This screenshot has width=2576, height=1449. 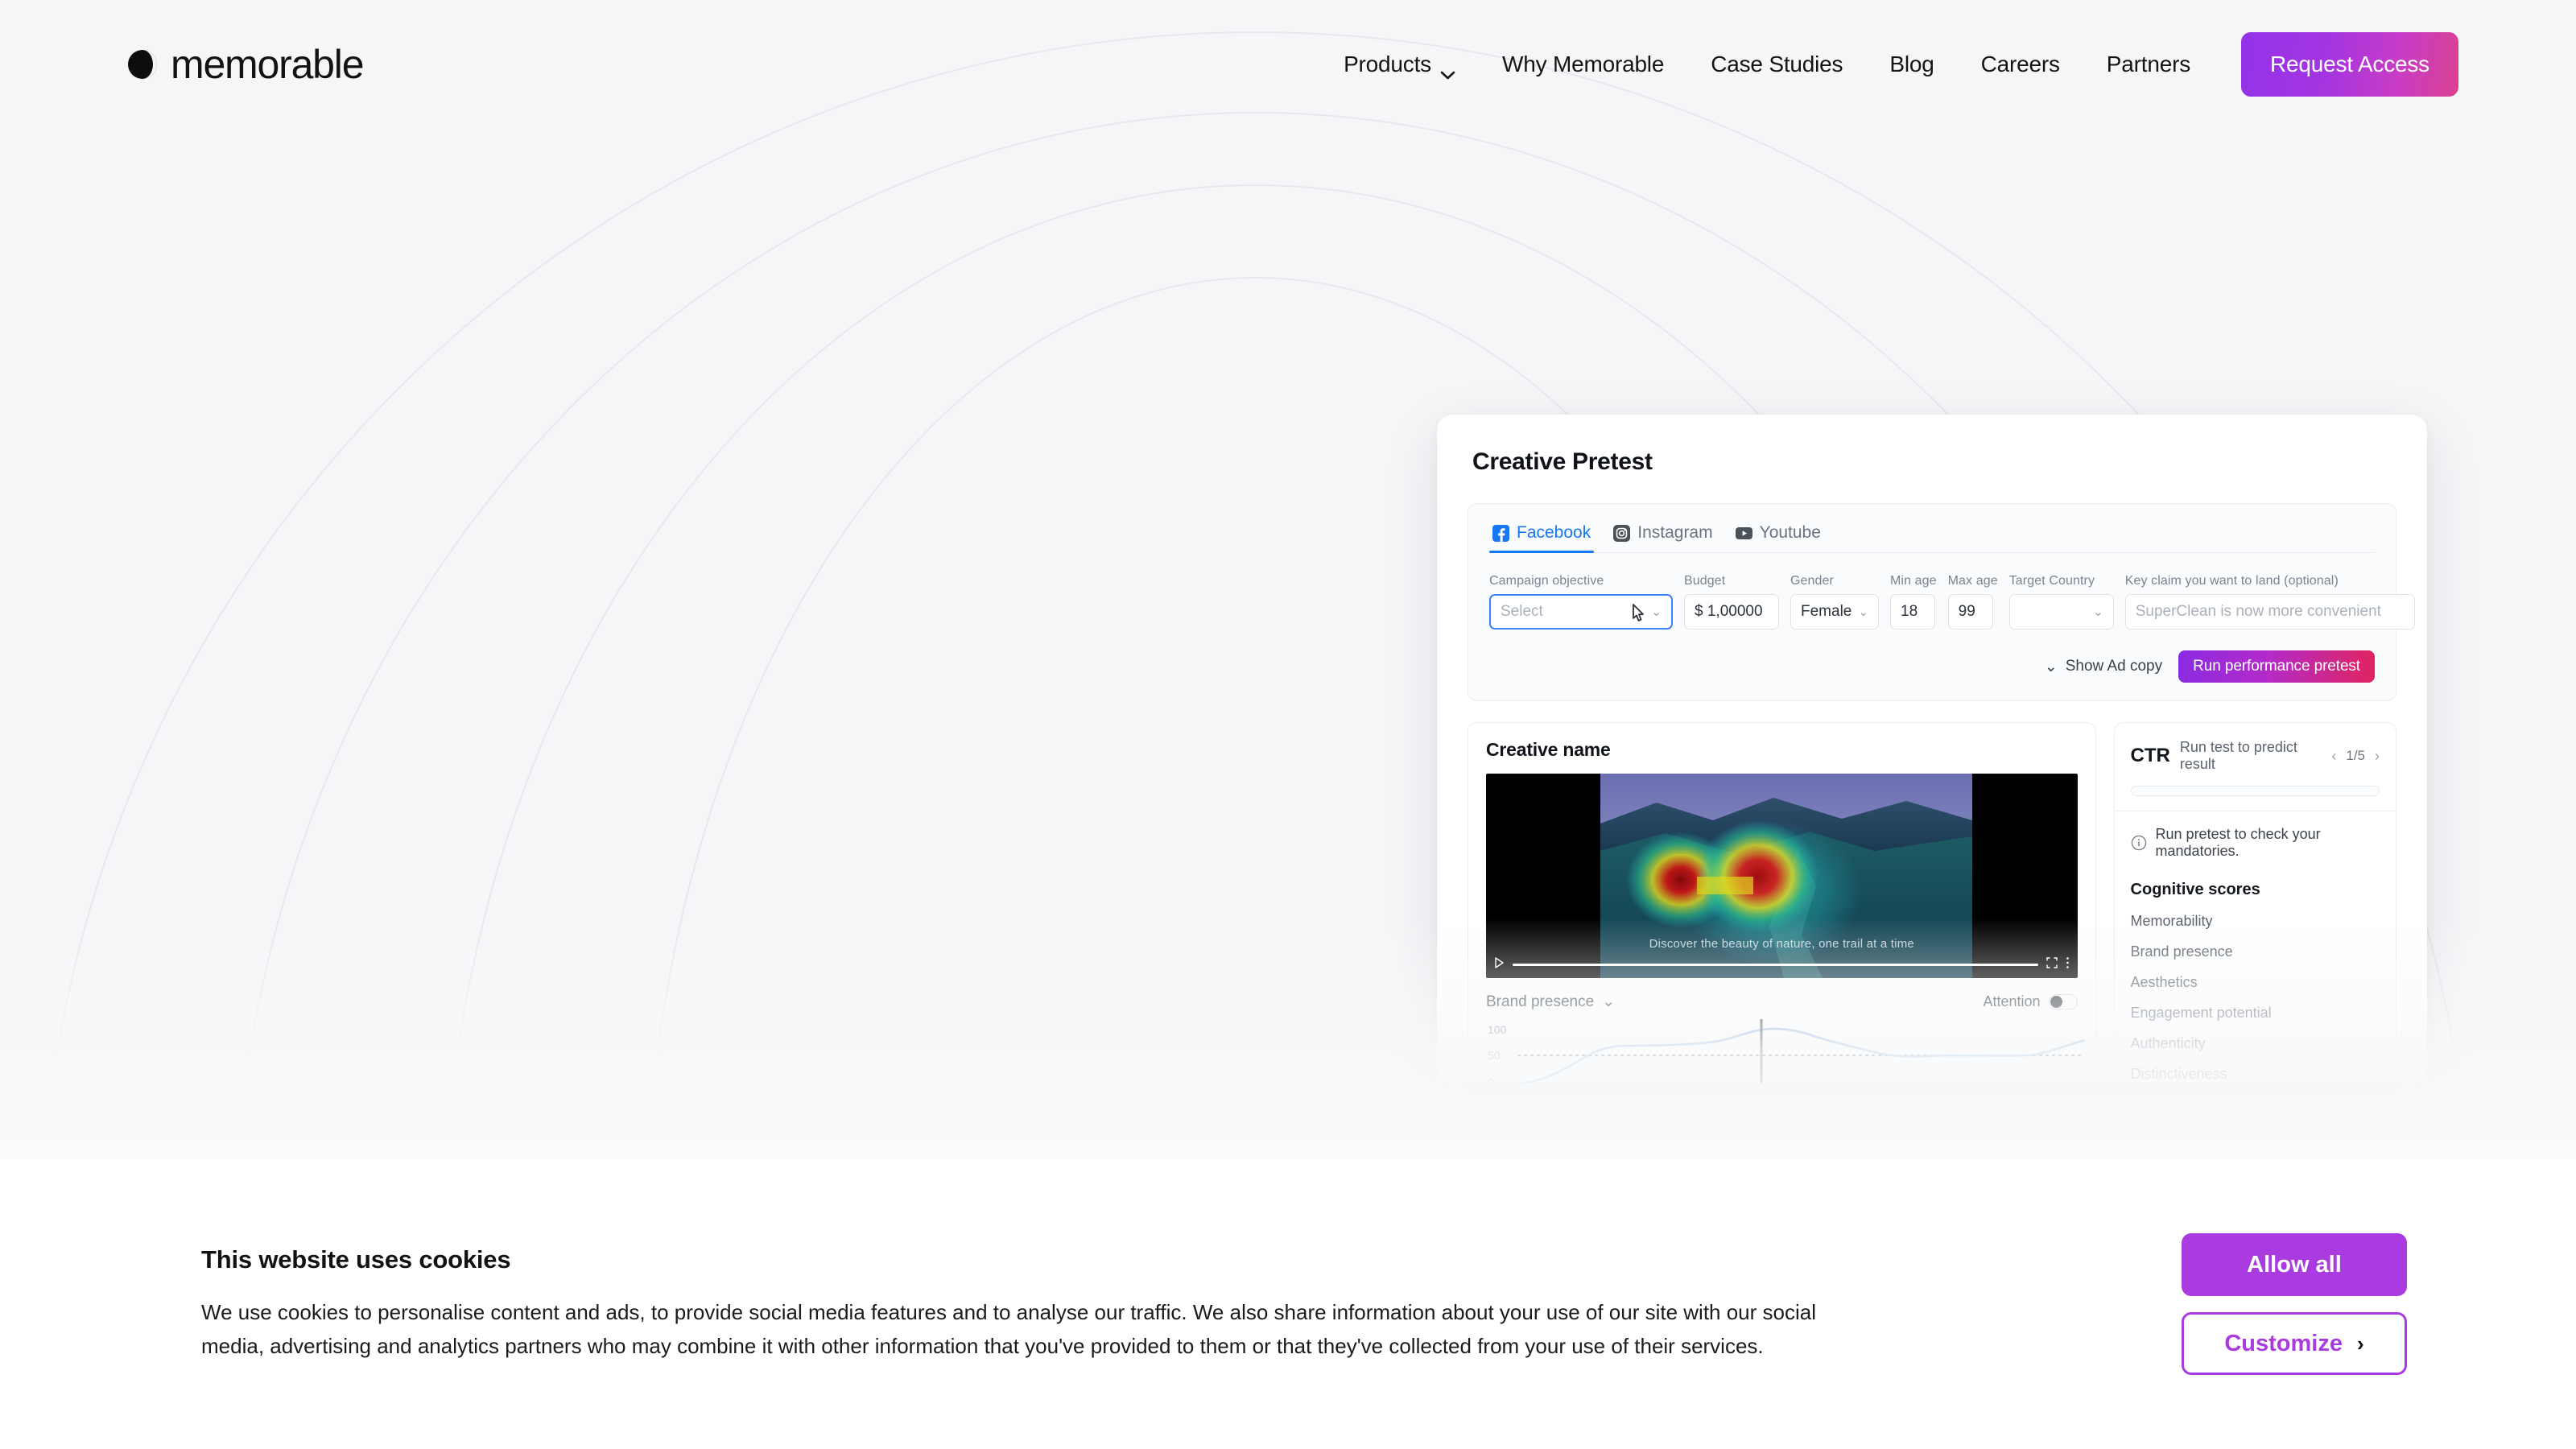 I want to click on logo-text: memorable, so click(x=268, y=64).